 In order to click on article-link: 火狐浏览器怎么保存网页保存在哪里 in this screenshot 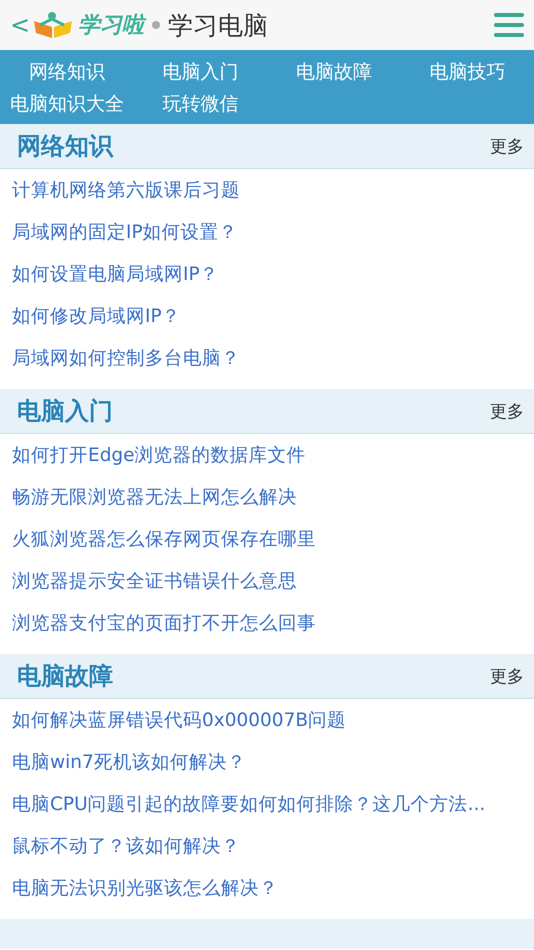, I will do `click(267, 540)`.